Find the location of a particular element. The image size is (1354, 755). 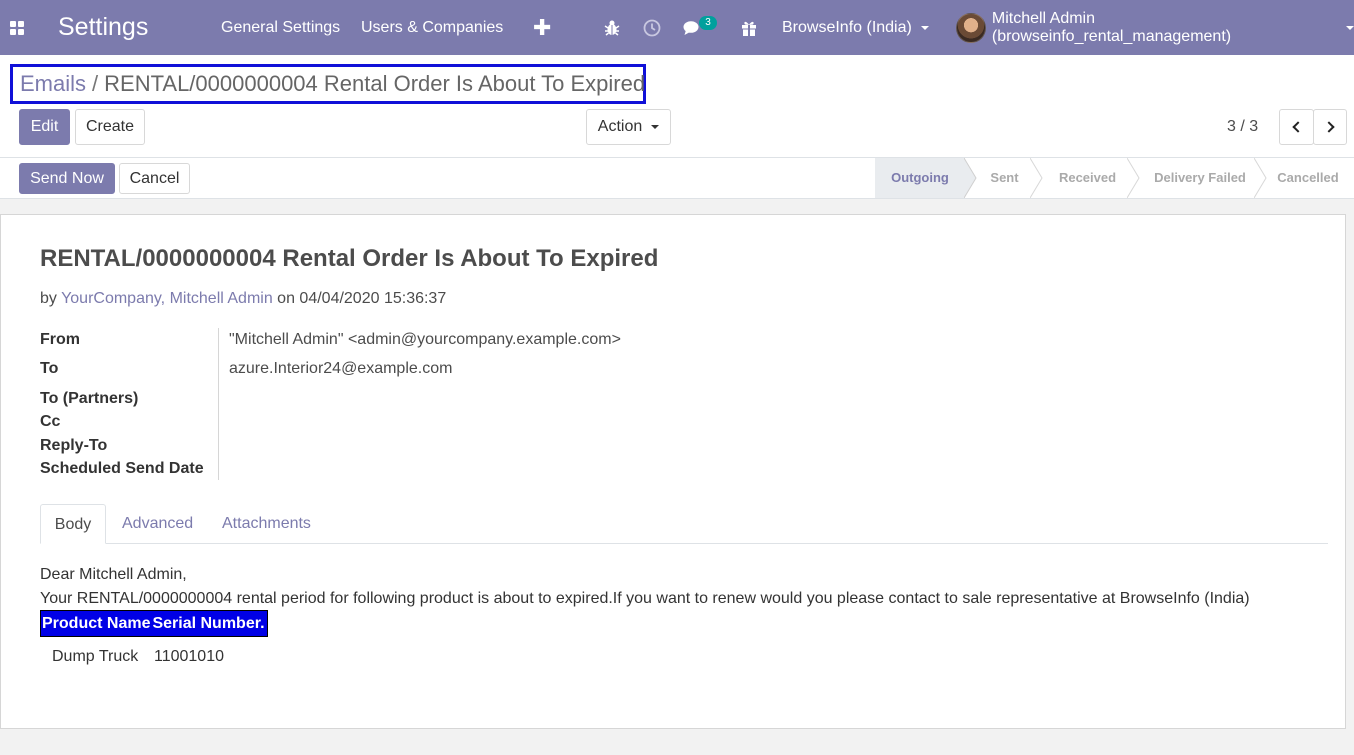

tab-advanced: Advanced is located at coordinates (157, 524).